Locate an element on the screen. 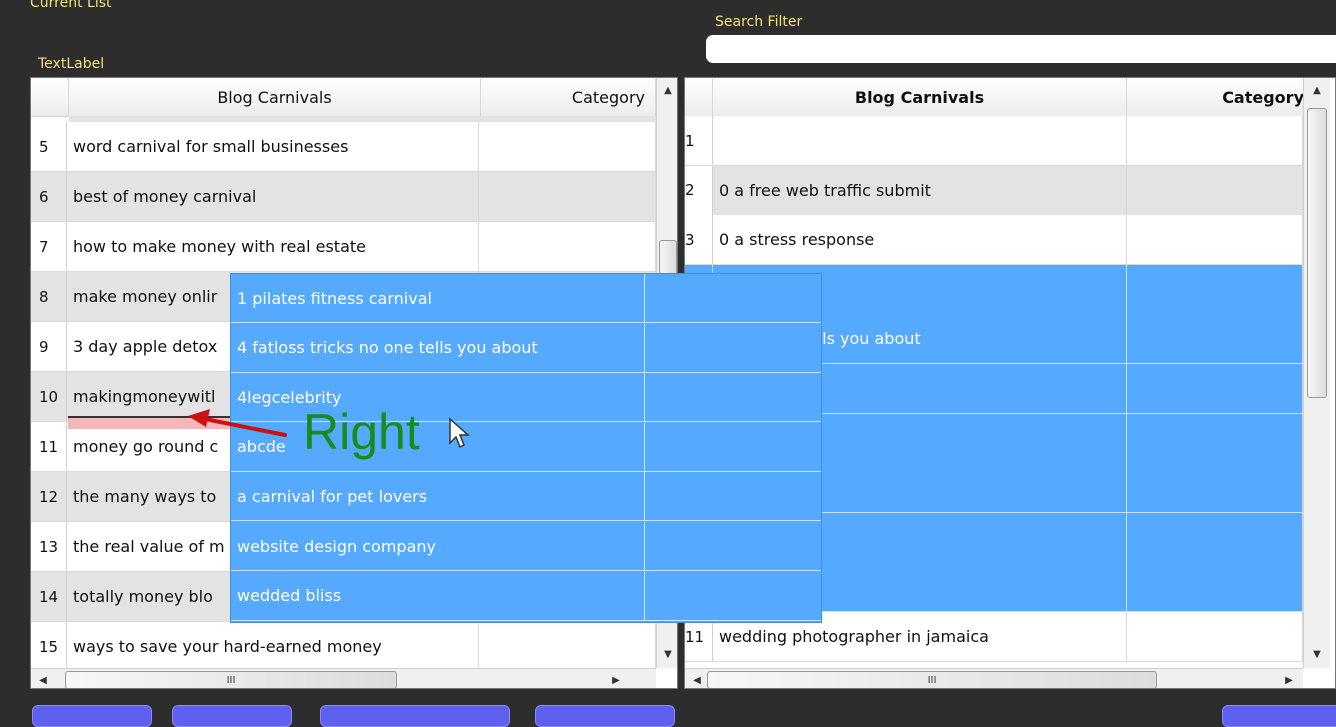  mouse-cursor-icon is located at coordinates (459, 433).